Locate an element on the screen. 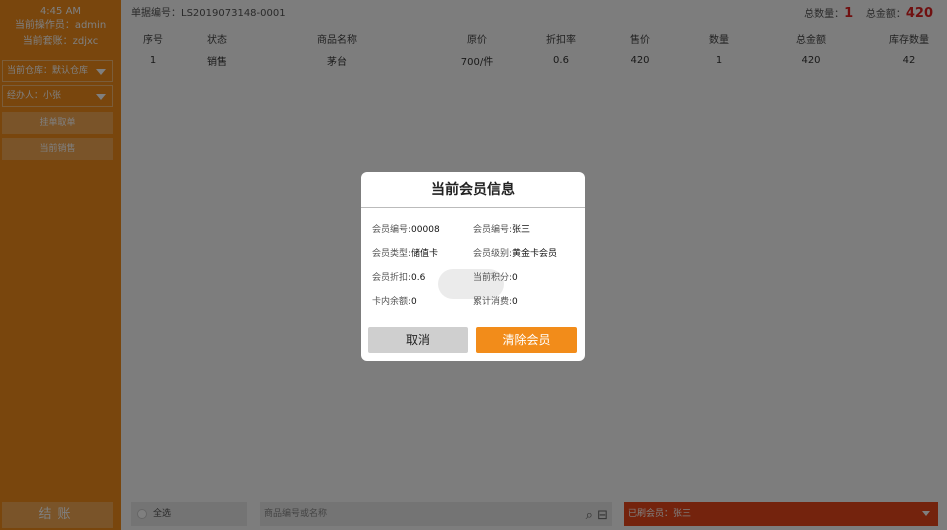 The width and height of the screenshot is (947, 530). discount-label: 会员折扣: is located at coordinates (392, 278).